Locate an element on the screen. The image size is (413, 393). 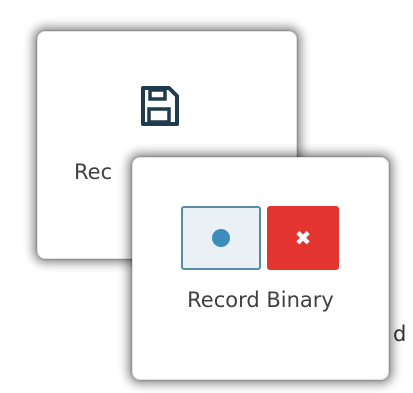
circle-dot-icon is located at coordinates (221, 238).